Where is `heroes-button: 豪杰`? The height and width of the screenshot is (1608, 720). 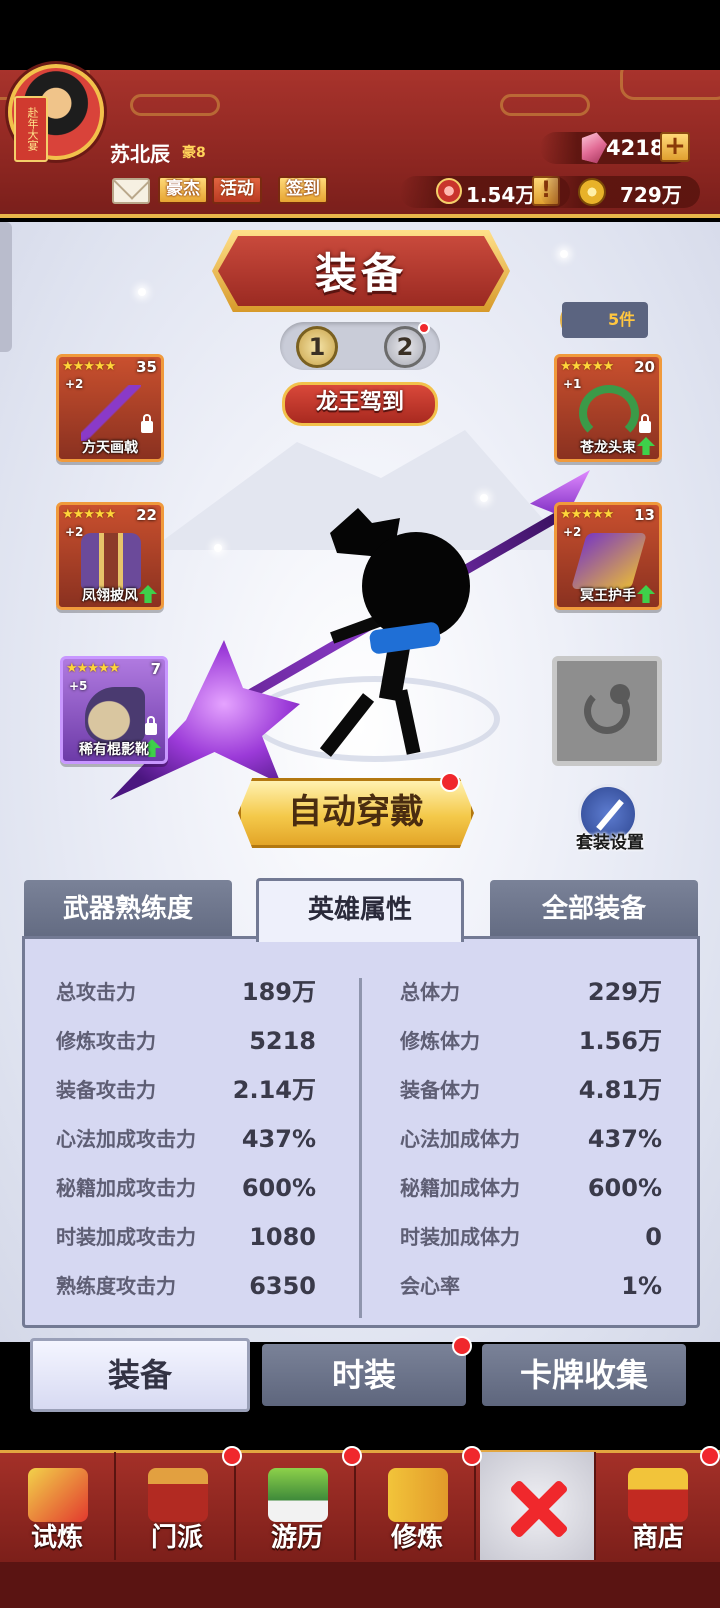
heroes-button: 豪杰 is located at coordinates (183, 190).